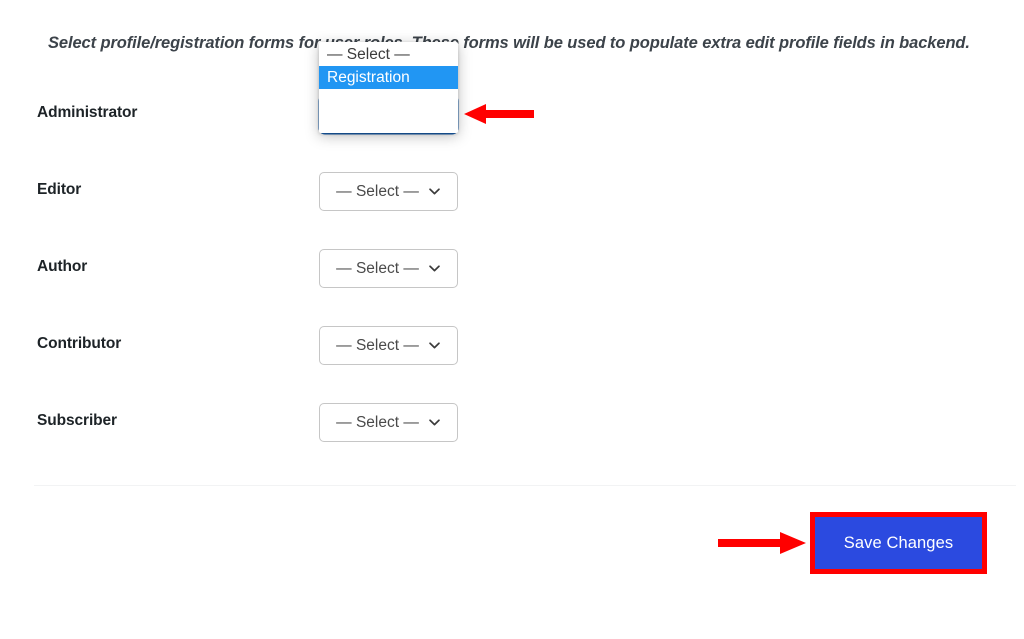  I want to click on role-row-author: Author — Select —, so click(512, 287).